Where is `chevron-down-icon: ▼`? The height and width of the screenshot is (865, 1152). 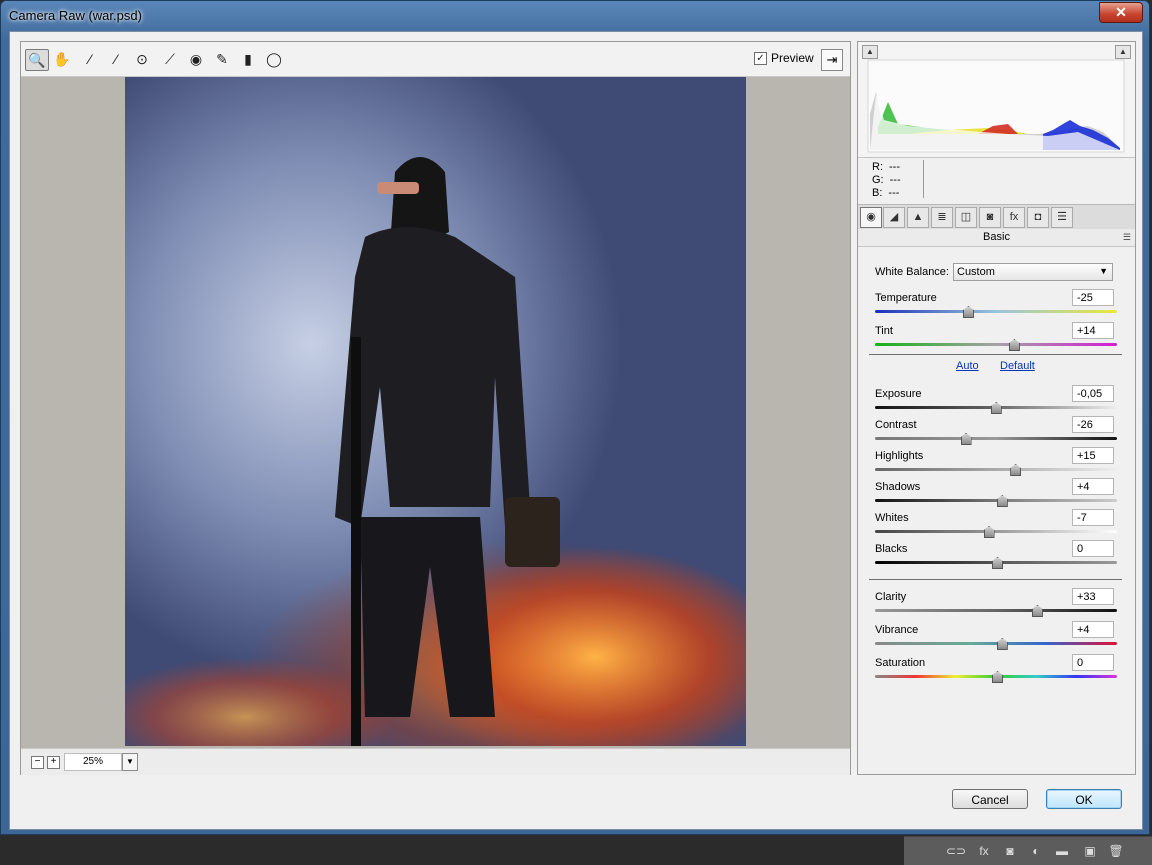 chevron-down-icon: ▼ is located at coordinates (1103, 271).